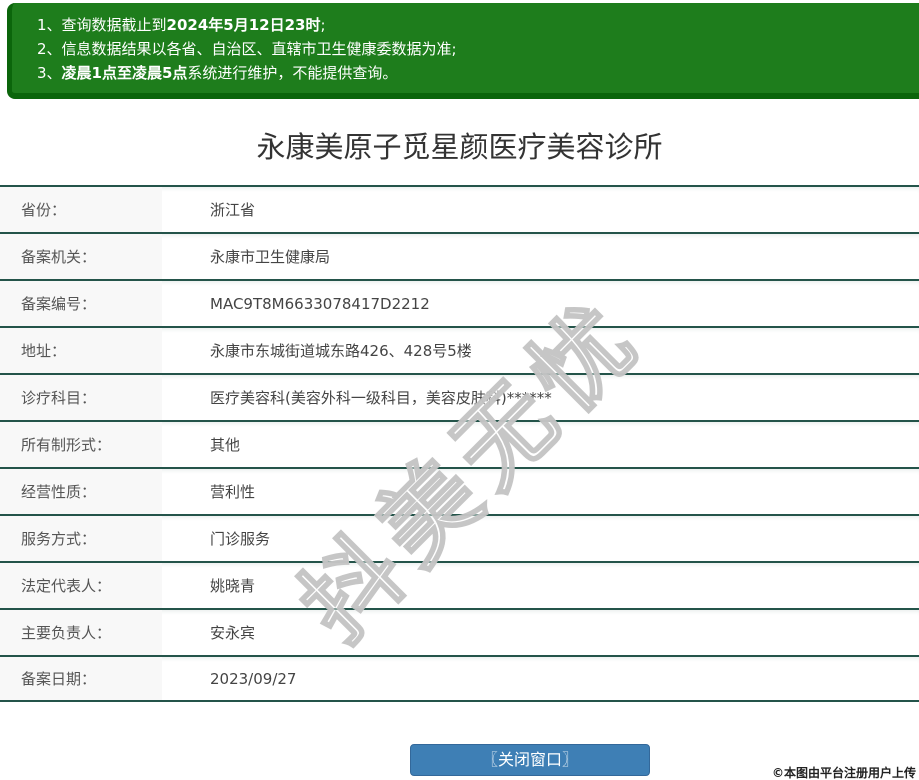 Image resolution: width=919 pixels, height=780 pixels. I want to click on row-label: 法定代表人：, so click(81, 585).